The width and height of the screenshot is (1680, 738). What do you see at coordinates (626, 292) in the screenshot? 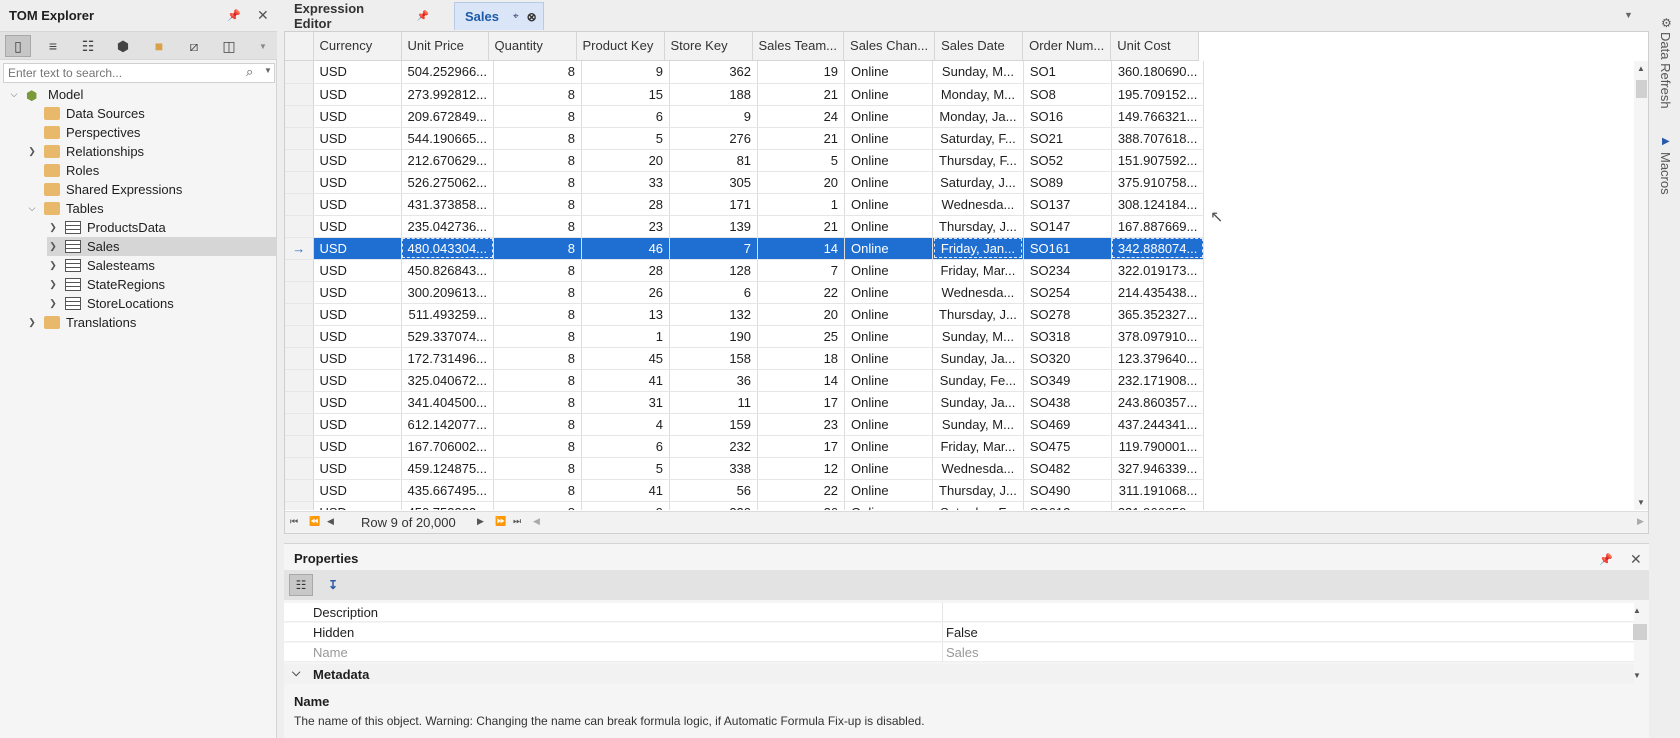
I see `table-cell: 26` at bounding box center [626, 292].